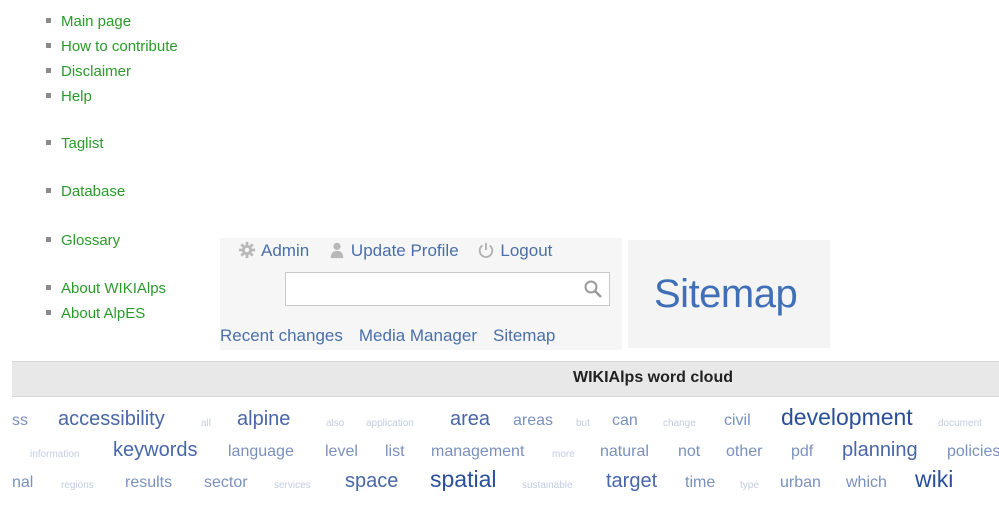  I want to click on nav-item-about-wikialps: About WIKIAlps, so click(106, 288).